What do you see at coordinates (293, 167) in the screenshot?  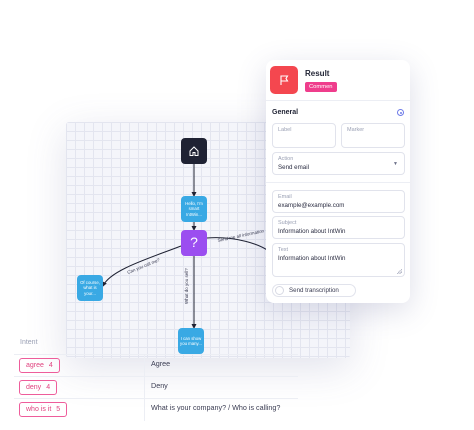 I see `action-value: Send email` at bounding box center [293, 167].